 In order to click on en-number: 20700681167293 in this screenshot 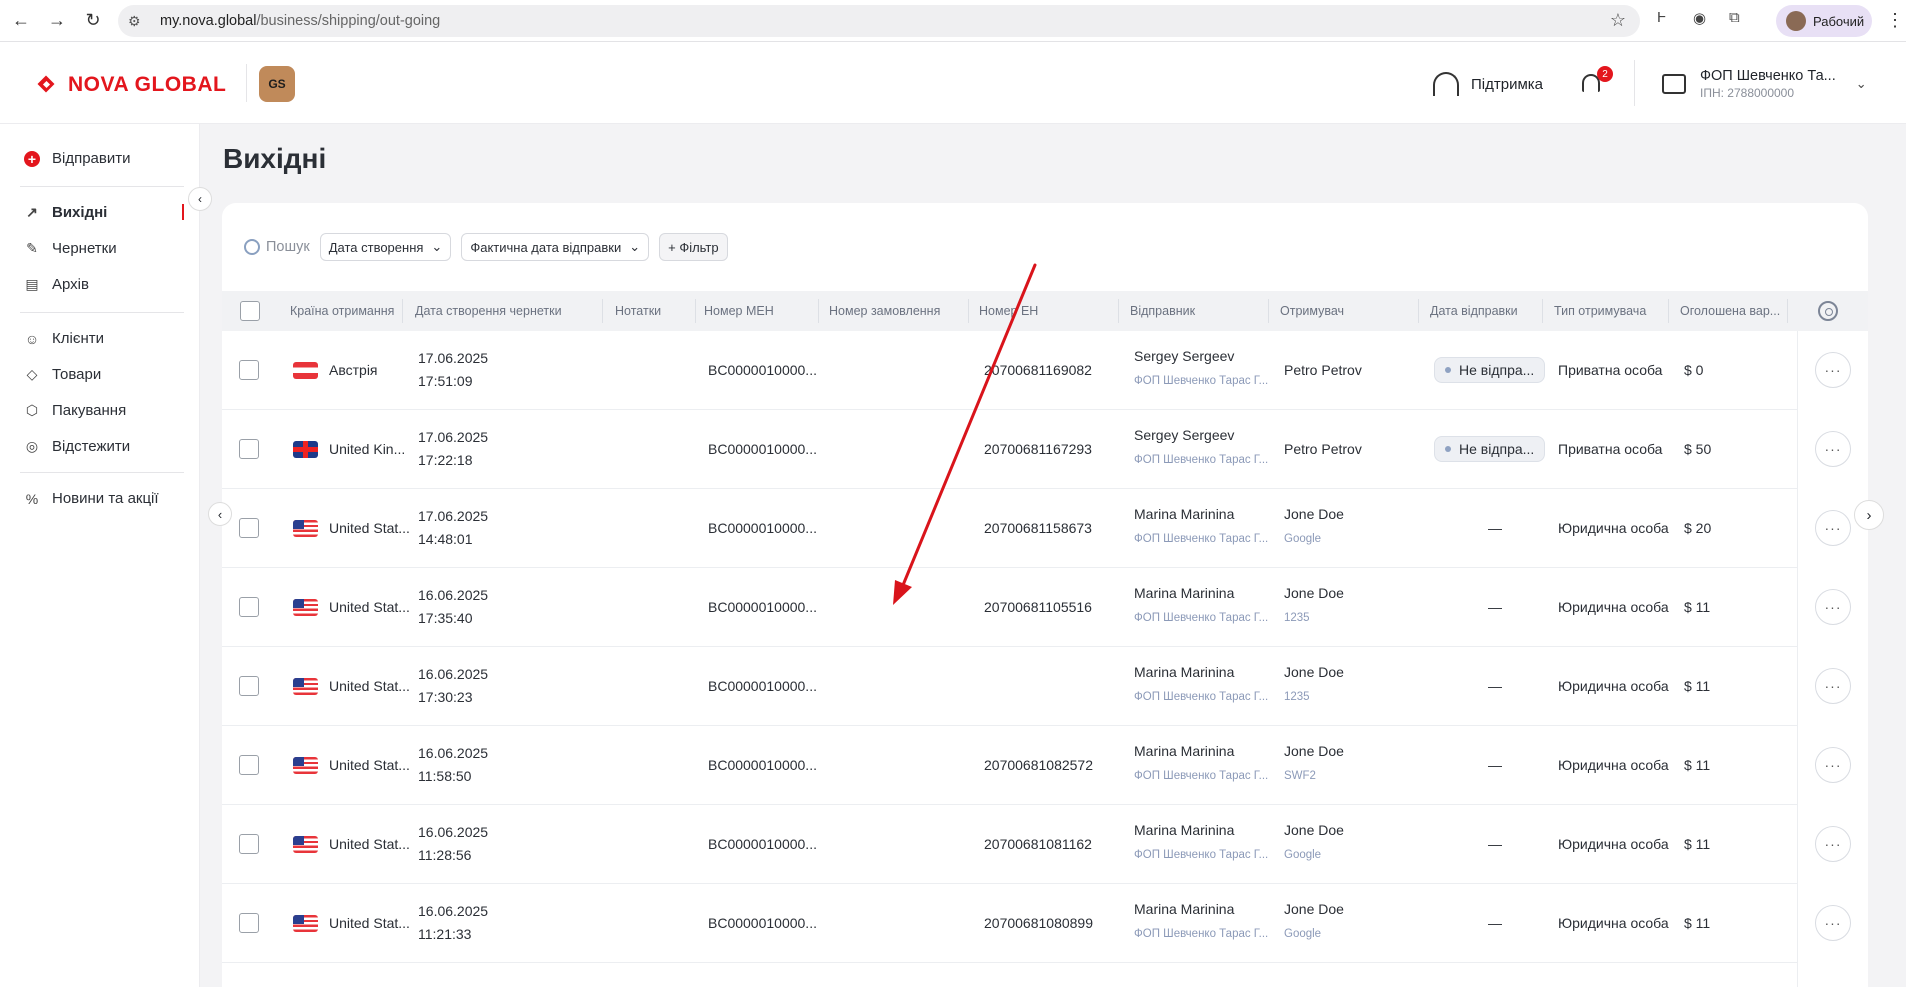, I will do `click(1038, 449)`.